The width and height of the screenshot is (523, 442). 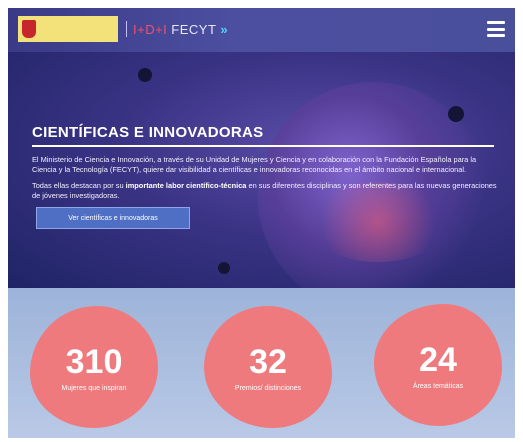 I want to click on stat-label: Áreas temáticas, so click(x=438, y=386).